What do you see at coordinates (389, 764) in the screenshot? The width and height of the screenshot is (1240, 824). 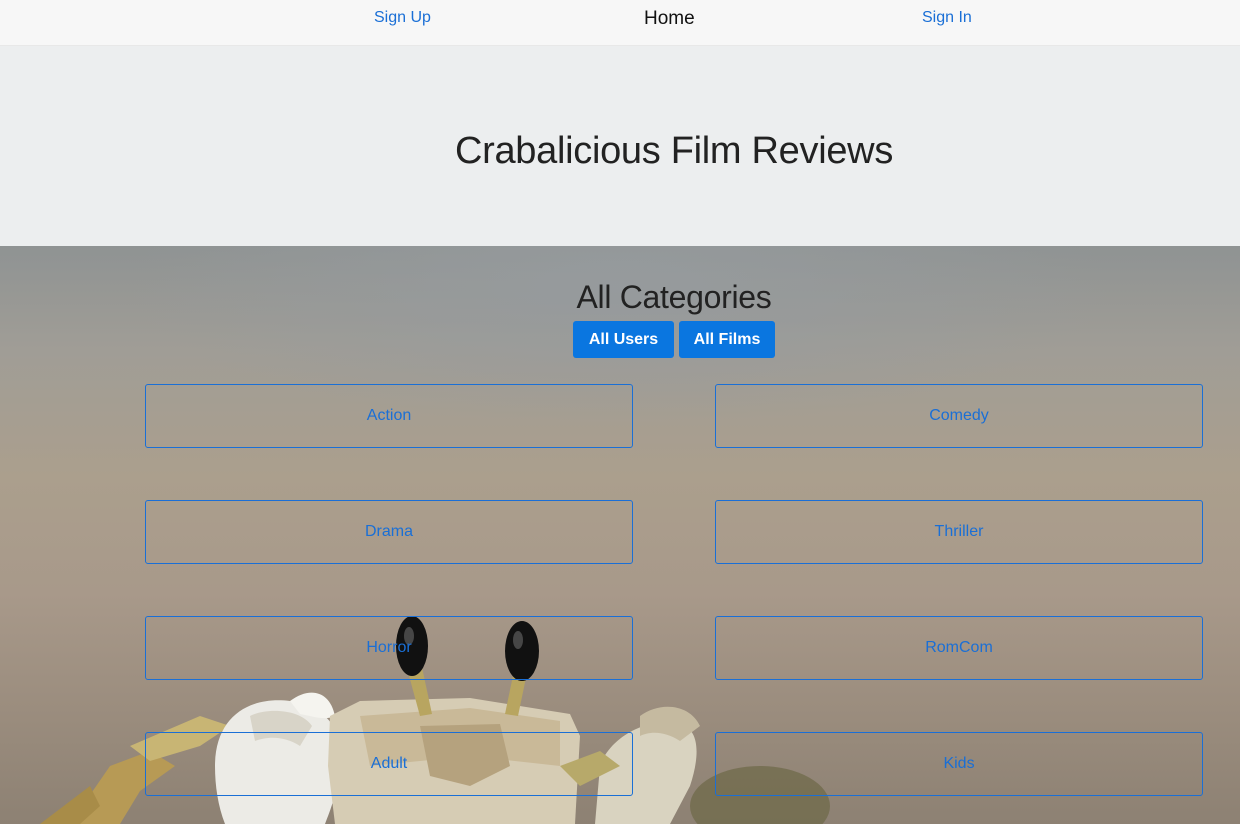 I see `category-adult-button: Adult` at bounding box center [389, 764].